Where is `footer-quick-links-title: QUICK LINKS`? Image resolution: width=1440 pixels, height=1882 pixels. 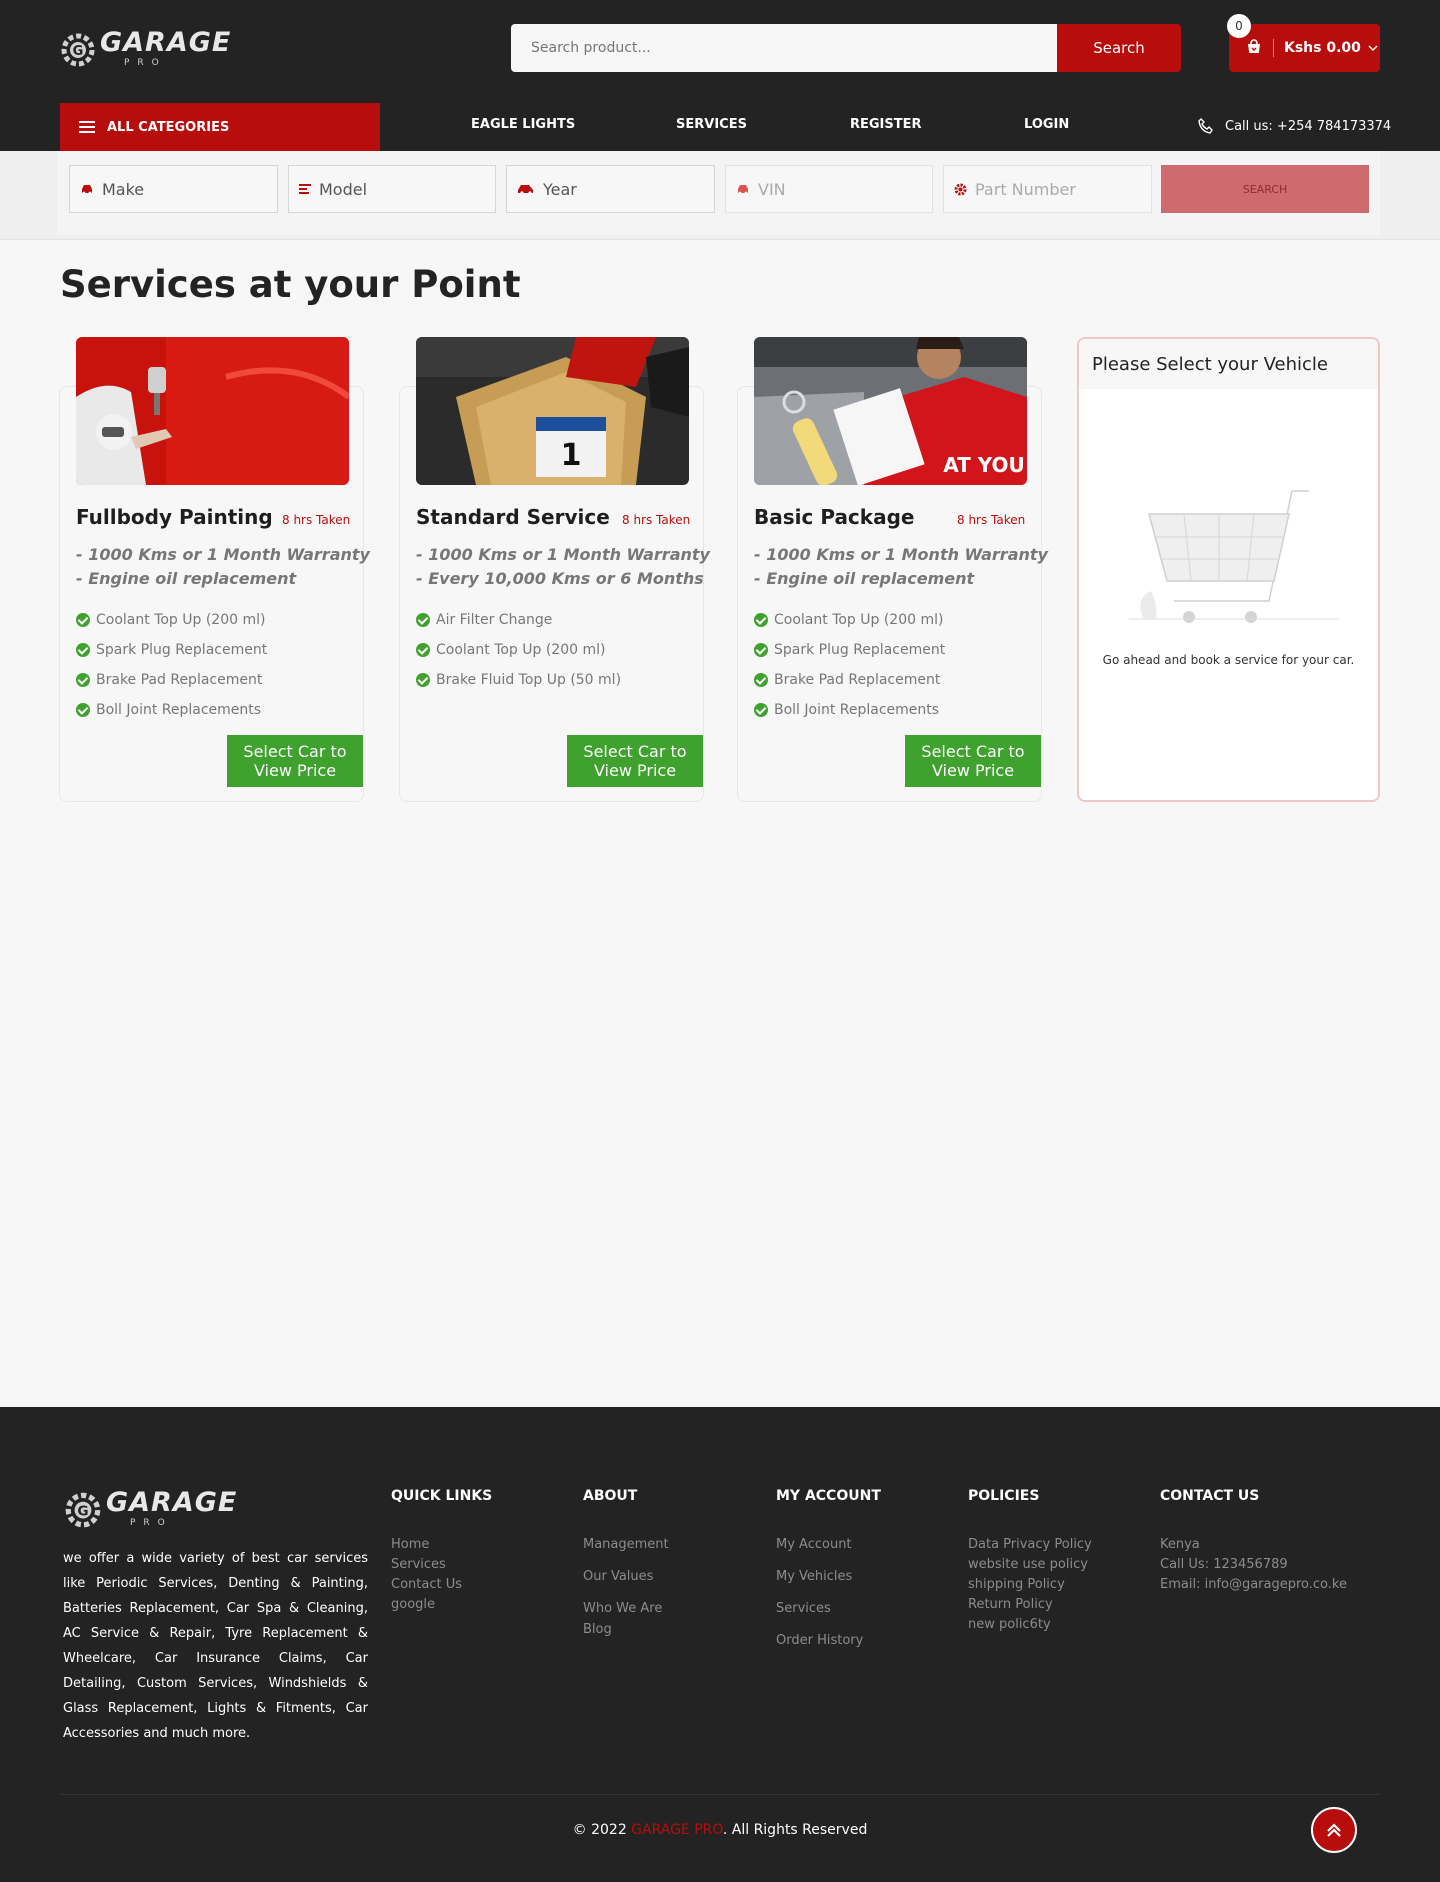
footer-quick-links-title: QUICK LINKS is located at coordinates (442, 1496).